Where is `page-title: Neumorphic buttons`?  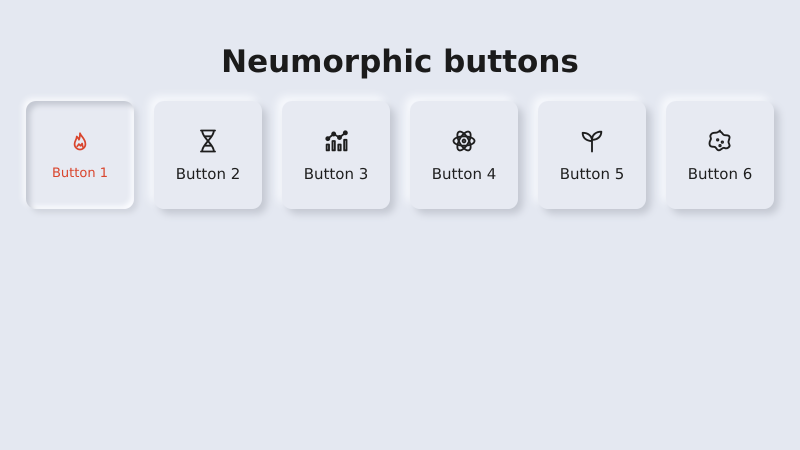
page-title: Neumorphic buttons is located at coordinates (400, 62).